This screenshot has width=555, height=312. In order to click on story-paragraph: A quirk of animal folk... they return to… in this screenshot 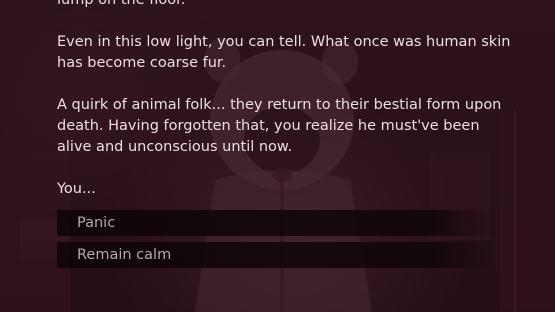, I will do `click(279, 126)`.